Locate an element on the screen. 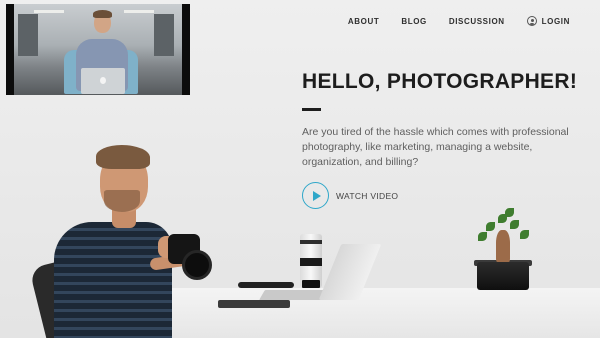 This screenshot has width=600, height=338. sunglasses is located at coordinates (266, 285).